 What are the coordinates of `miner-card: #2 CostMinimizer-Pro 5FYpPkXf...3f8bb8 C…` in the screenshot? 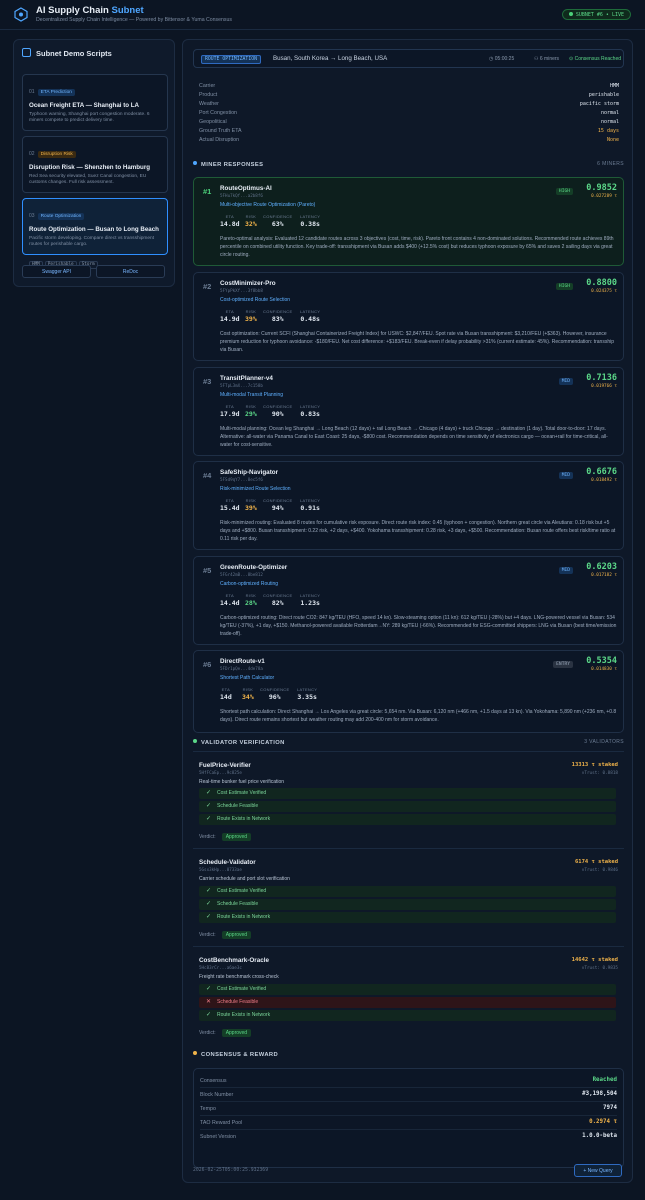 It's located at (408, 316).